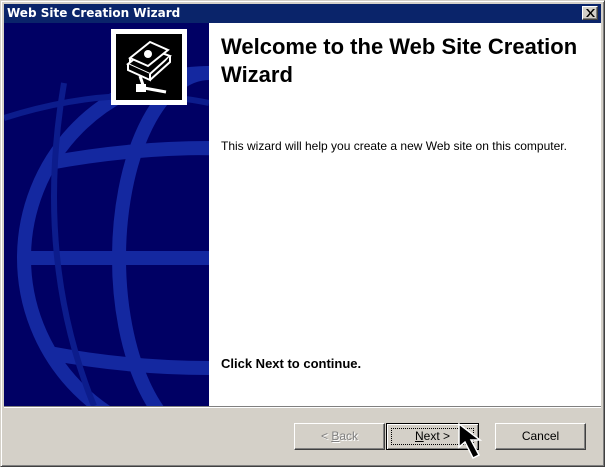 The image size is (605, 467). What do you see at coordinates (302, 407) in the screenshot?
I see `separator` at bounding box center [302, 407].